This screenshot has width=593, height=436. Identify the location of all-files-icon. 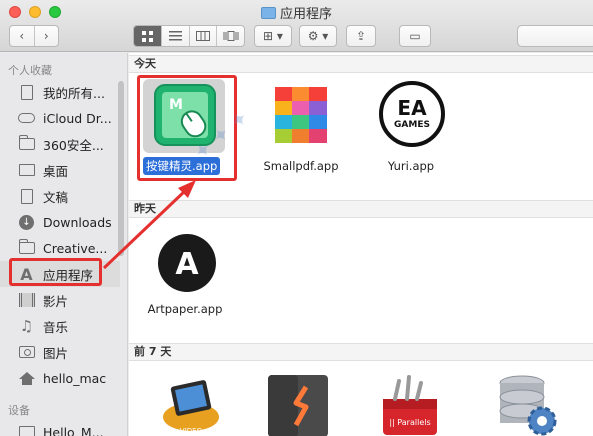
(26, 92).